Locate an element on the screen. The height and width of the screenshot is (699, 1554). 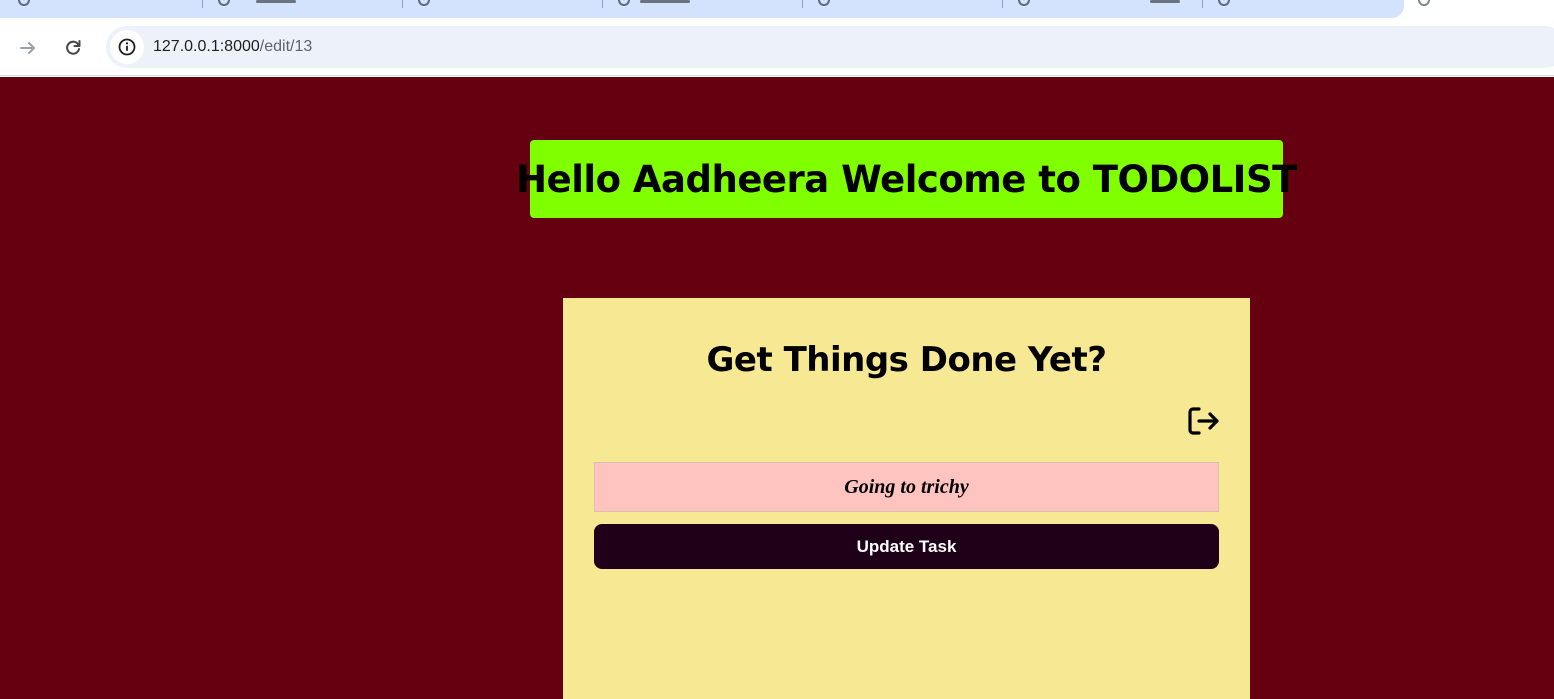
logout-icon is located at coordinates (1203, 421).